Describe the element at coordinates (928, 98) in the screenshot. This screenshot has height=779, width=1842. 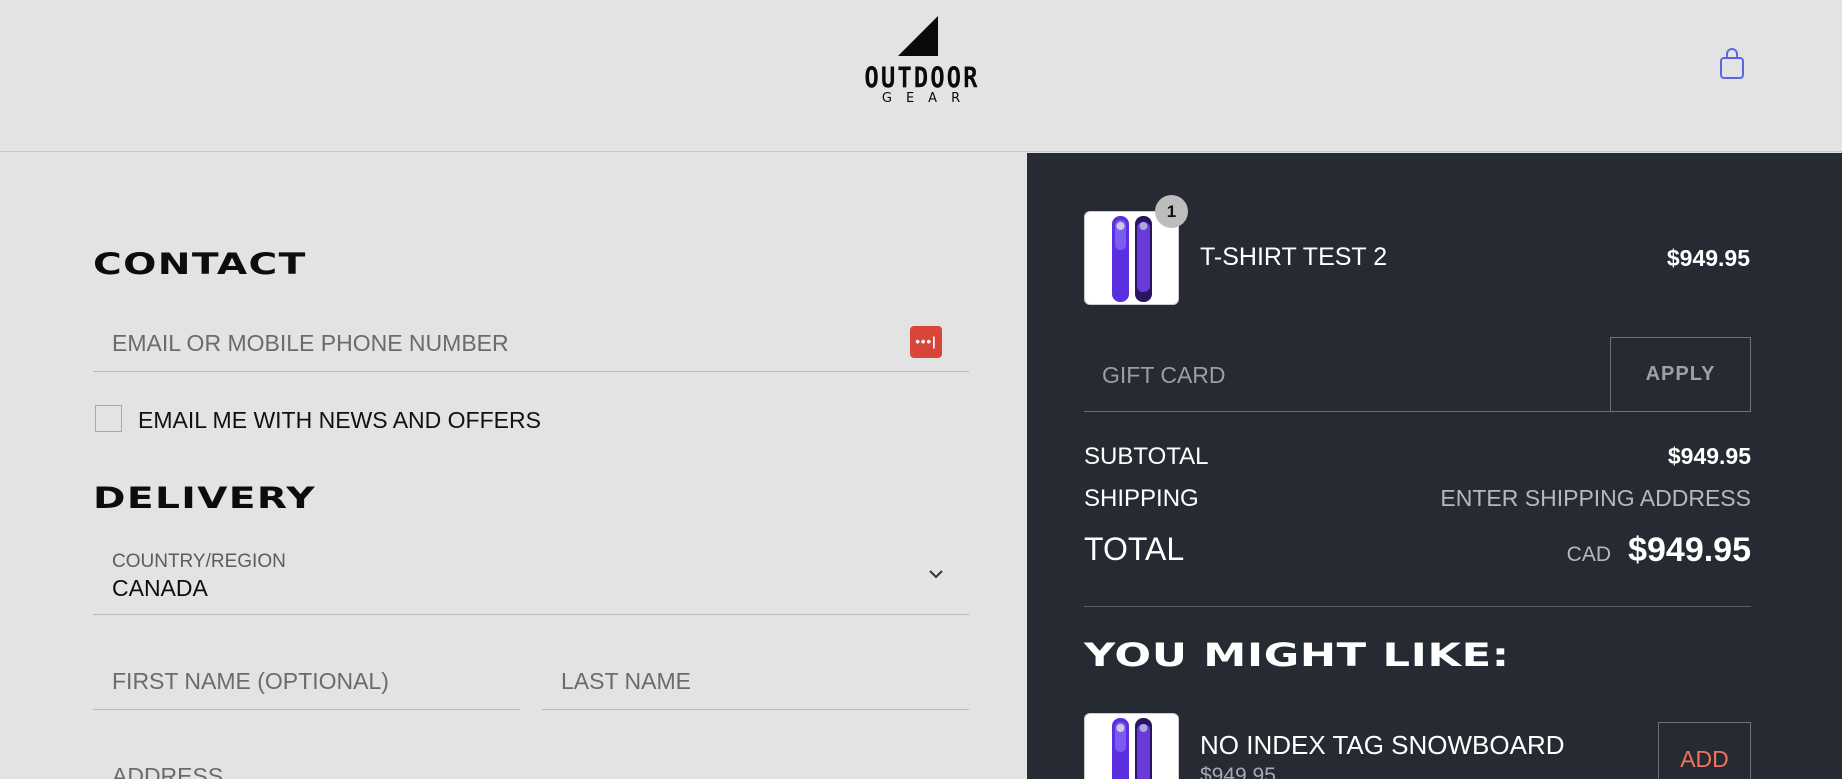
I see `logo-subtitle: GEAR` at that location.